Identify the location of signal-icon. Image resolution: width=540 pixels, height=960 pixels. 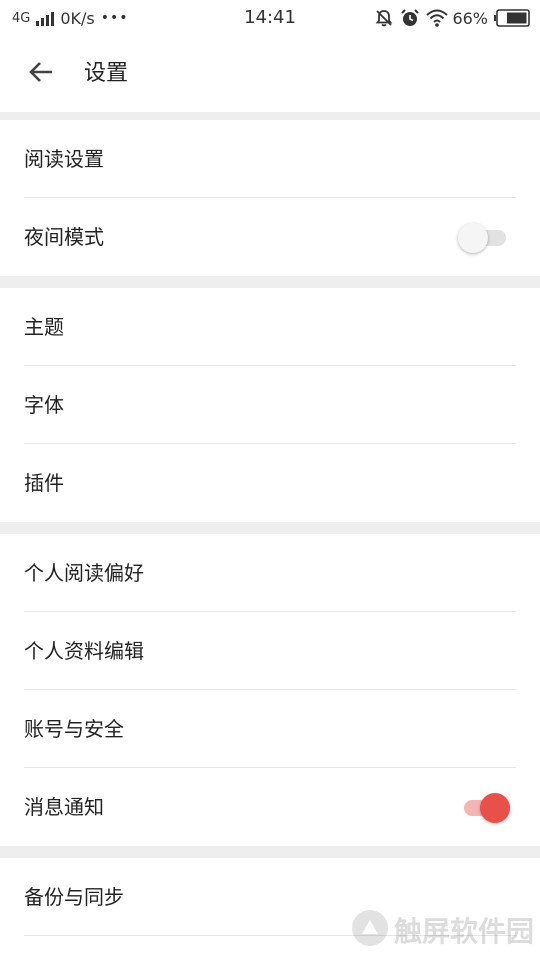
(45, 18).